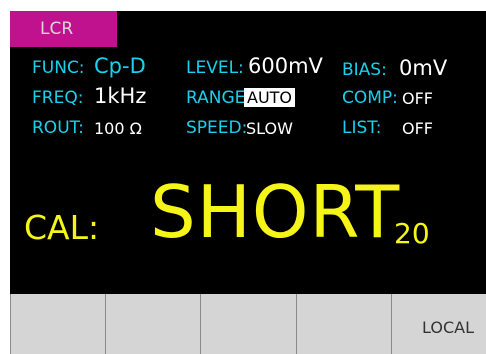 This screenshot has height=354, width=486. Describe the element at coordinates (58, 68) in the screenshot. I see `func-label: FUNC:` at that location.